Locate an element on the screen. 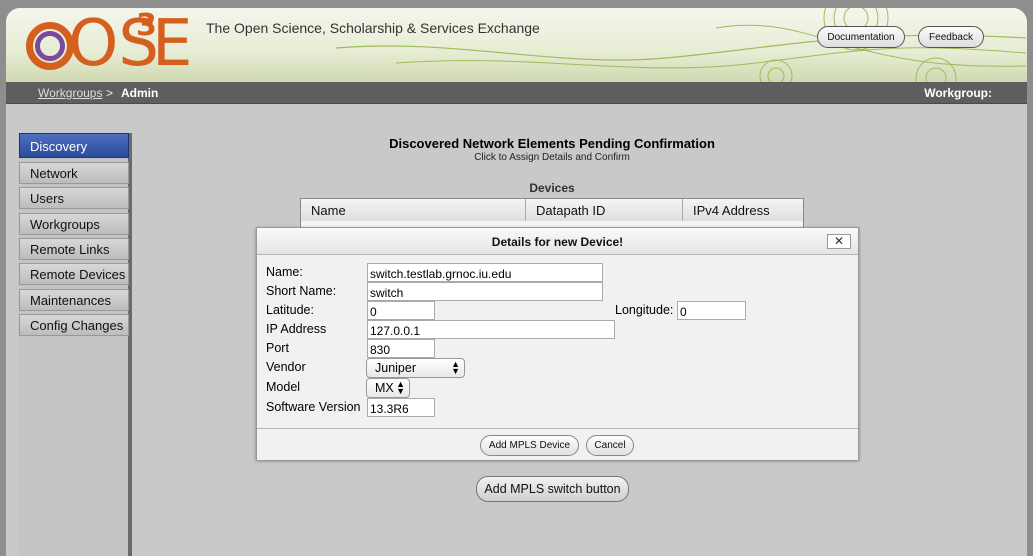 The image size is (1033, 556). devices-table-caption: Devices is located at coordinates (552, 188).